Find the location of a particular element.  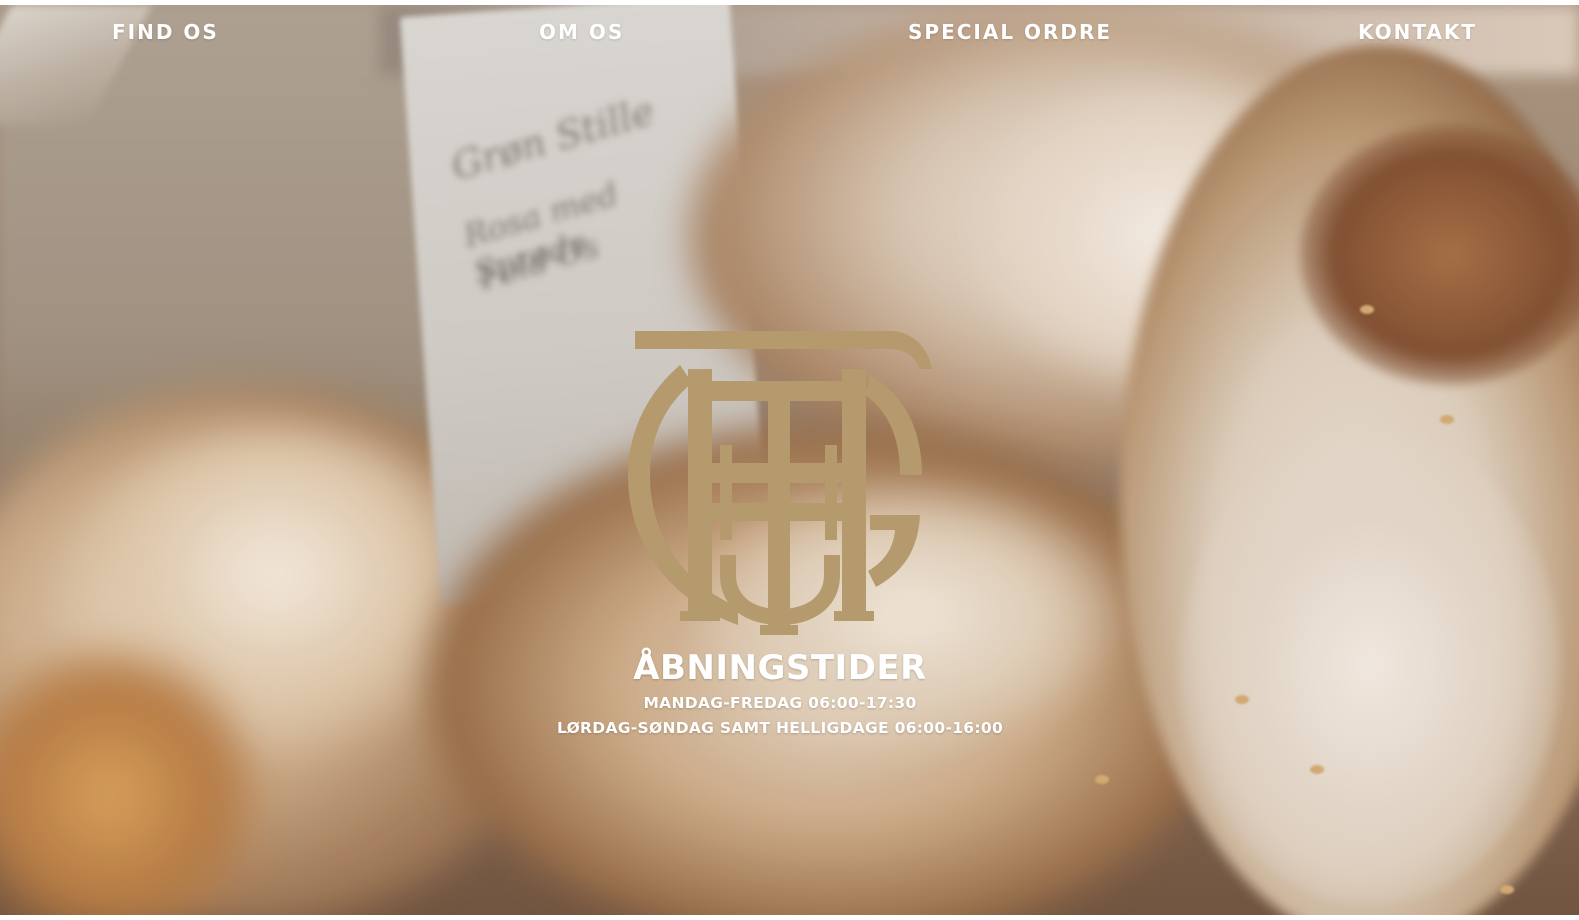

top-navigation: FIND OS OM OS SPECIAL ORDRE KONTAKT is located at coordinates (789, 34).